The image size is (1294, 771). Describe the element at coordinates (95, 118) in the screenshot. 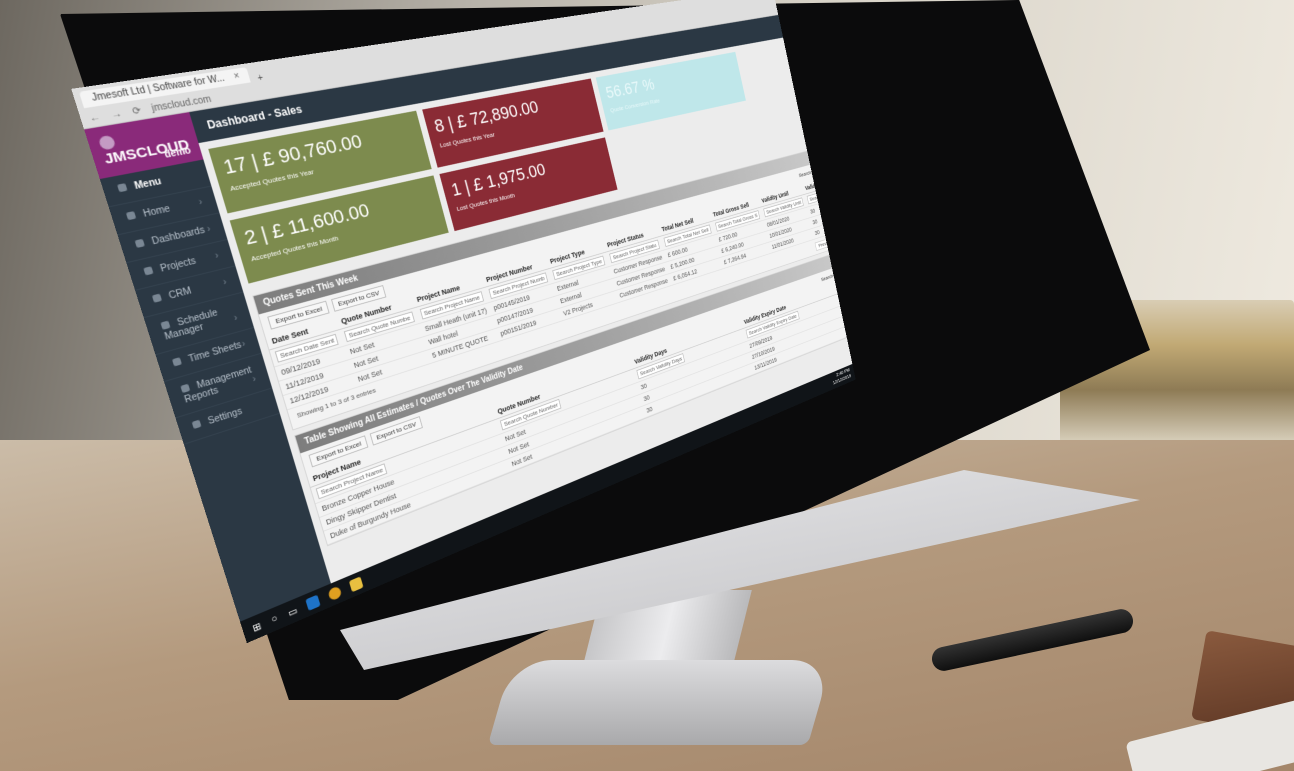

I see `back-icon: ←` at that location.